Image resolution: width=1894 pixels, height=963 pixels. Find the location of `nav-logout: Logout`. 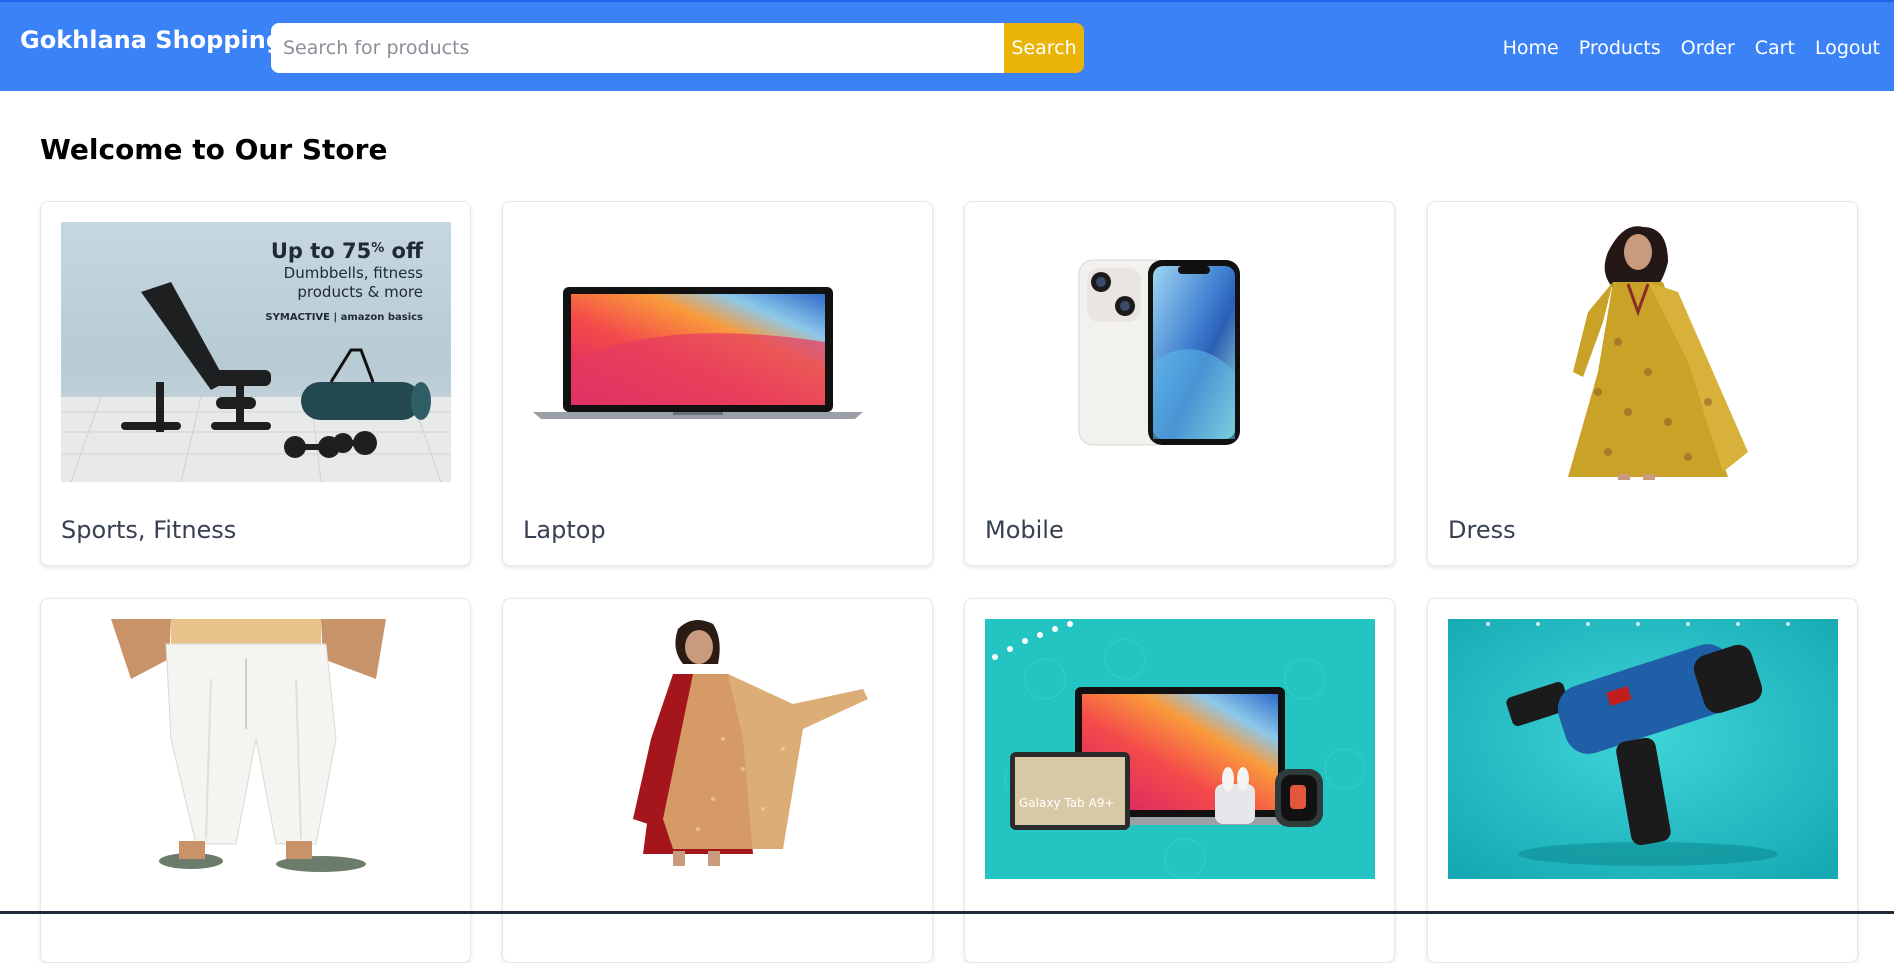

nav-logout: Logout is located at coordinates (1847, 48).